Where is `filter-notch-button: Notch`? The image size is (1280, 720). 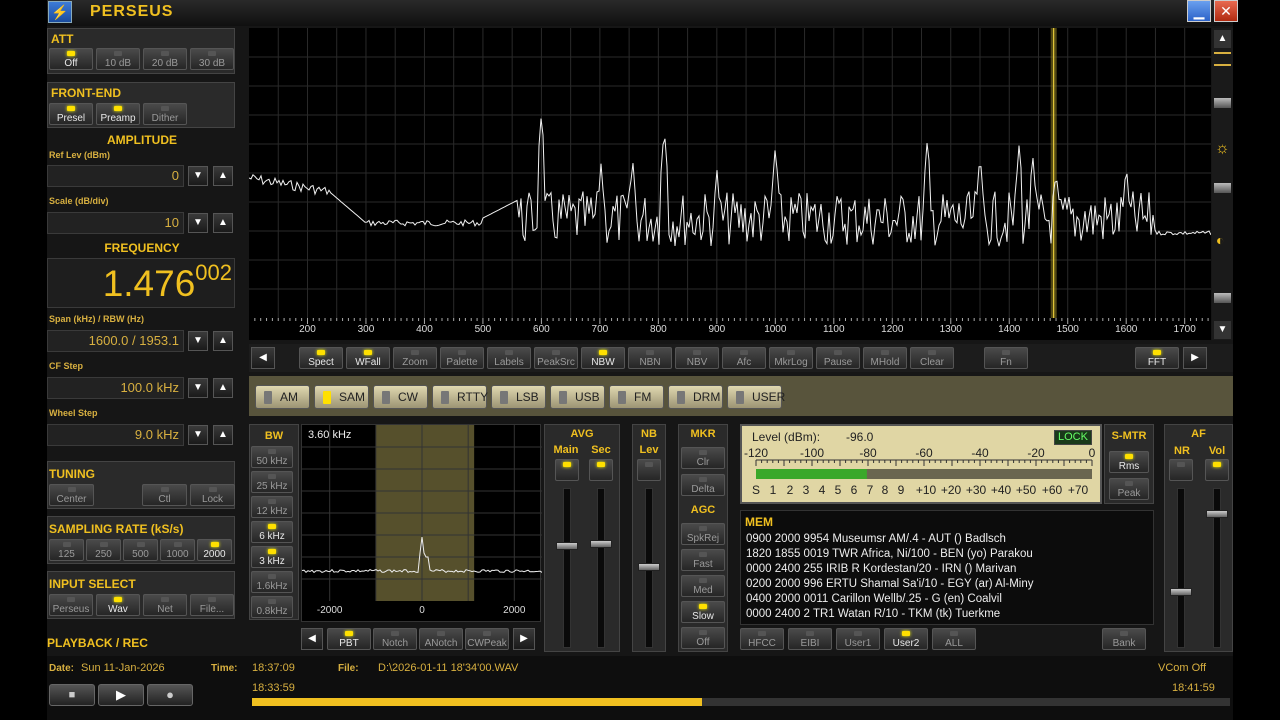
filter-notch-button: Notch is located at coordinates (395, 639).